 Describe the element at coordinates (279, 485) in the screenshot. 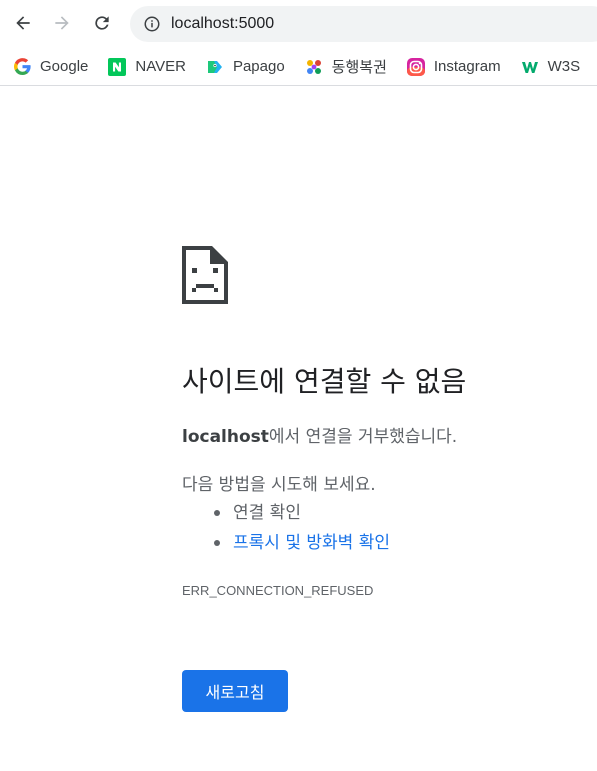

I see `try-label: 다음 방법을 시도해 보세요.` at that location.